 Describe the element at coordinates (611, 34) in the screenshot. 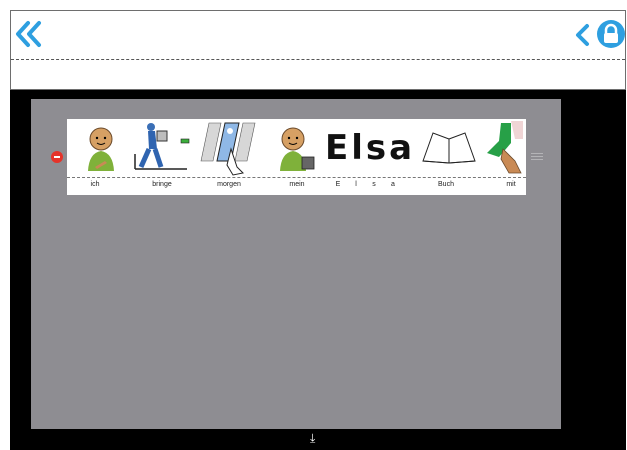

I see `lock-icon` at that location.